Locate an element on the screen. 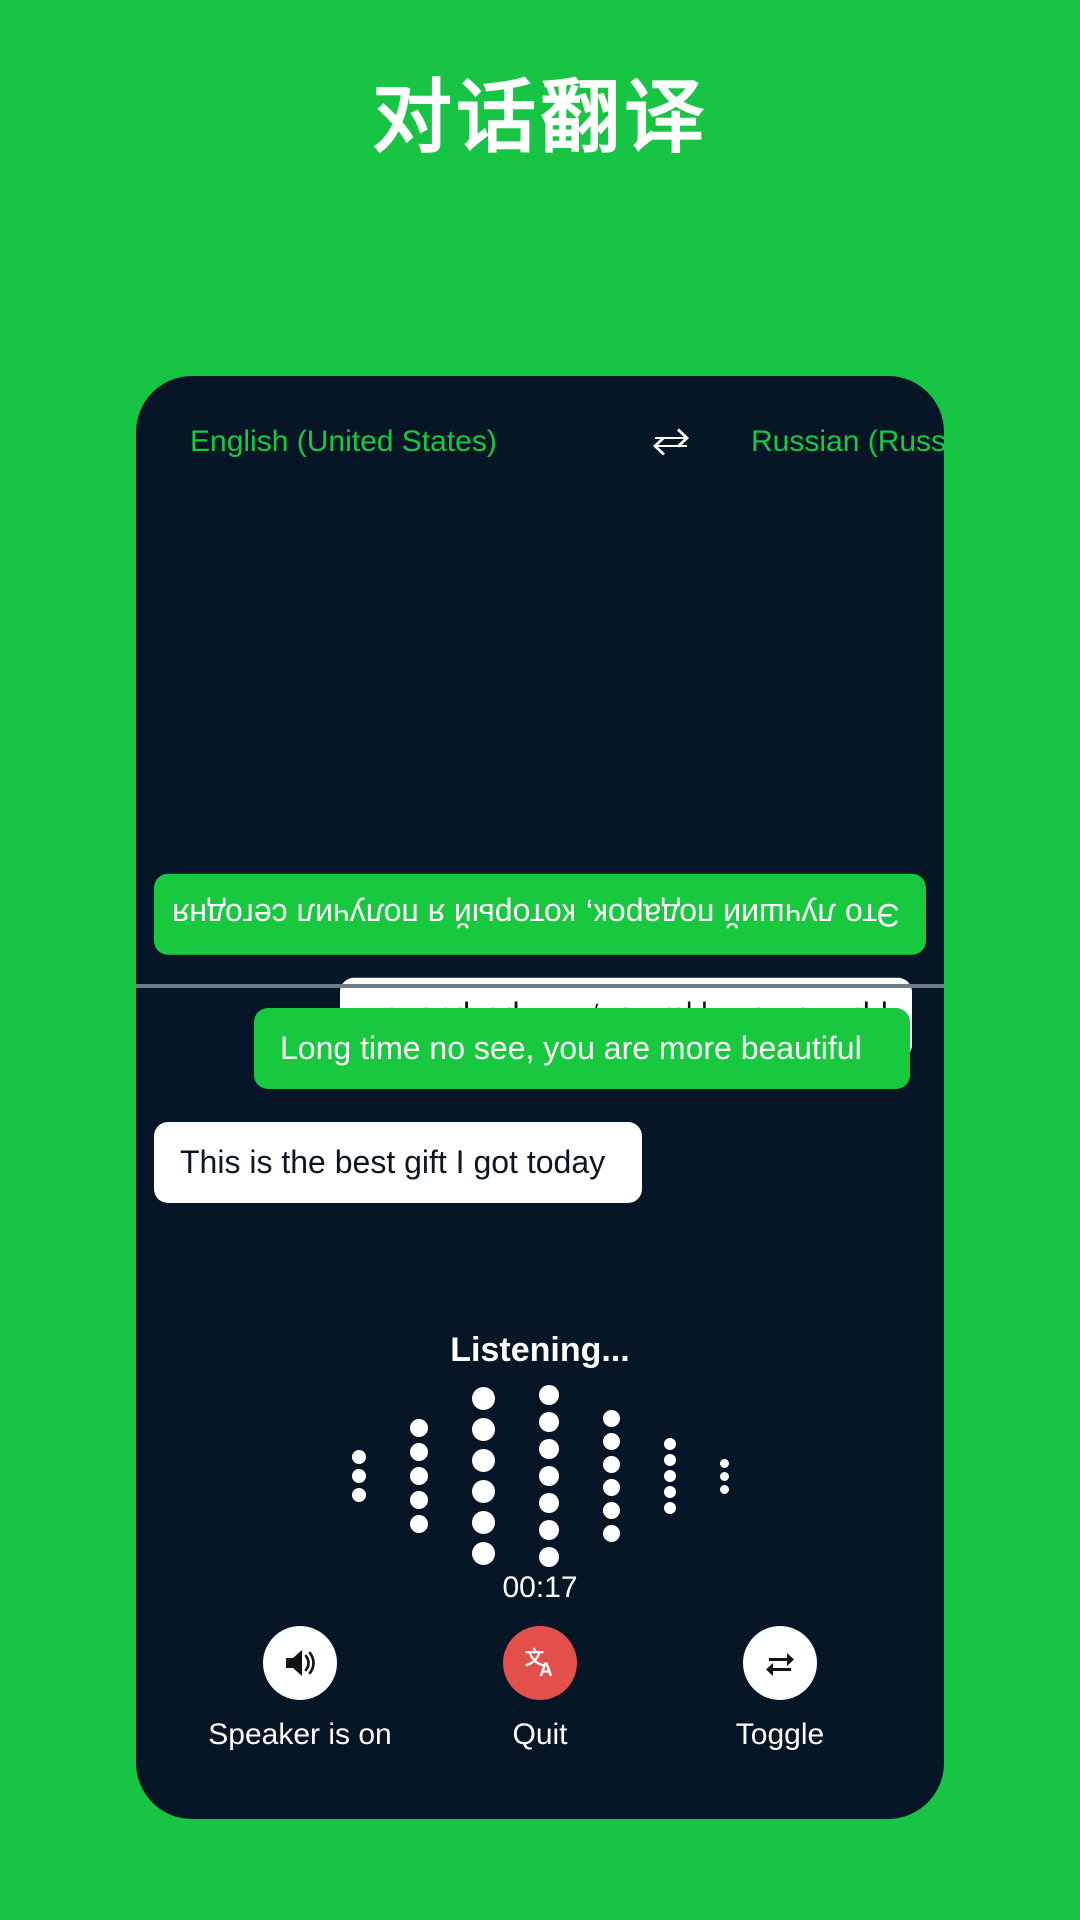 The image size is (1080, 1920). audio-waveform is located at coordinates (540, 1476).